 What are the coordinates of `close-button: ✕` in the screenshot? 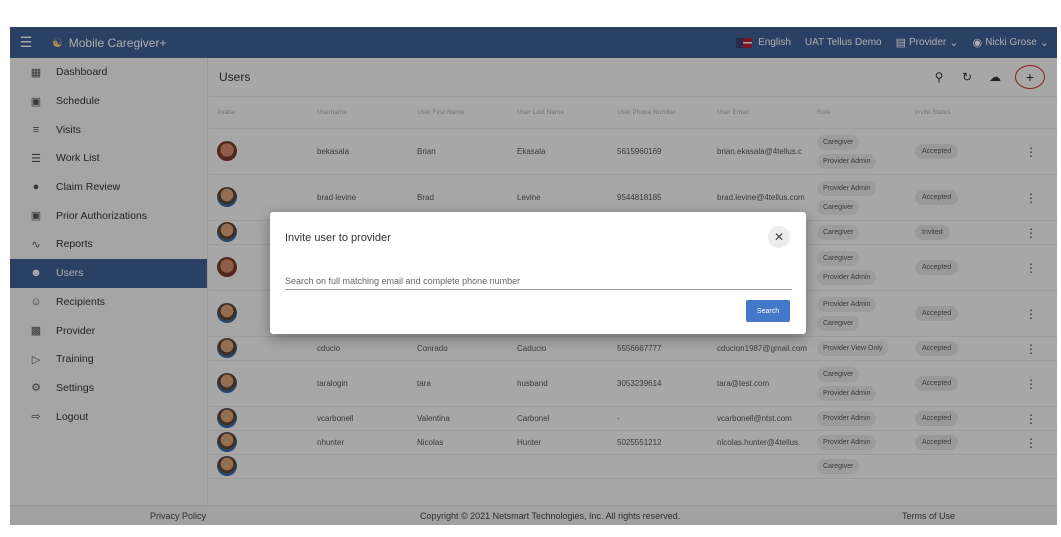 It's located at (779, 237).